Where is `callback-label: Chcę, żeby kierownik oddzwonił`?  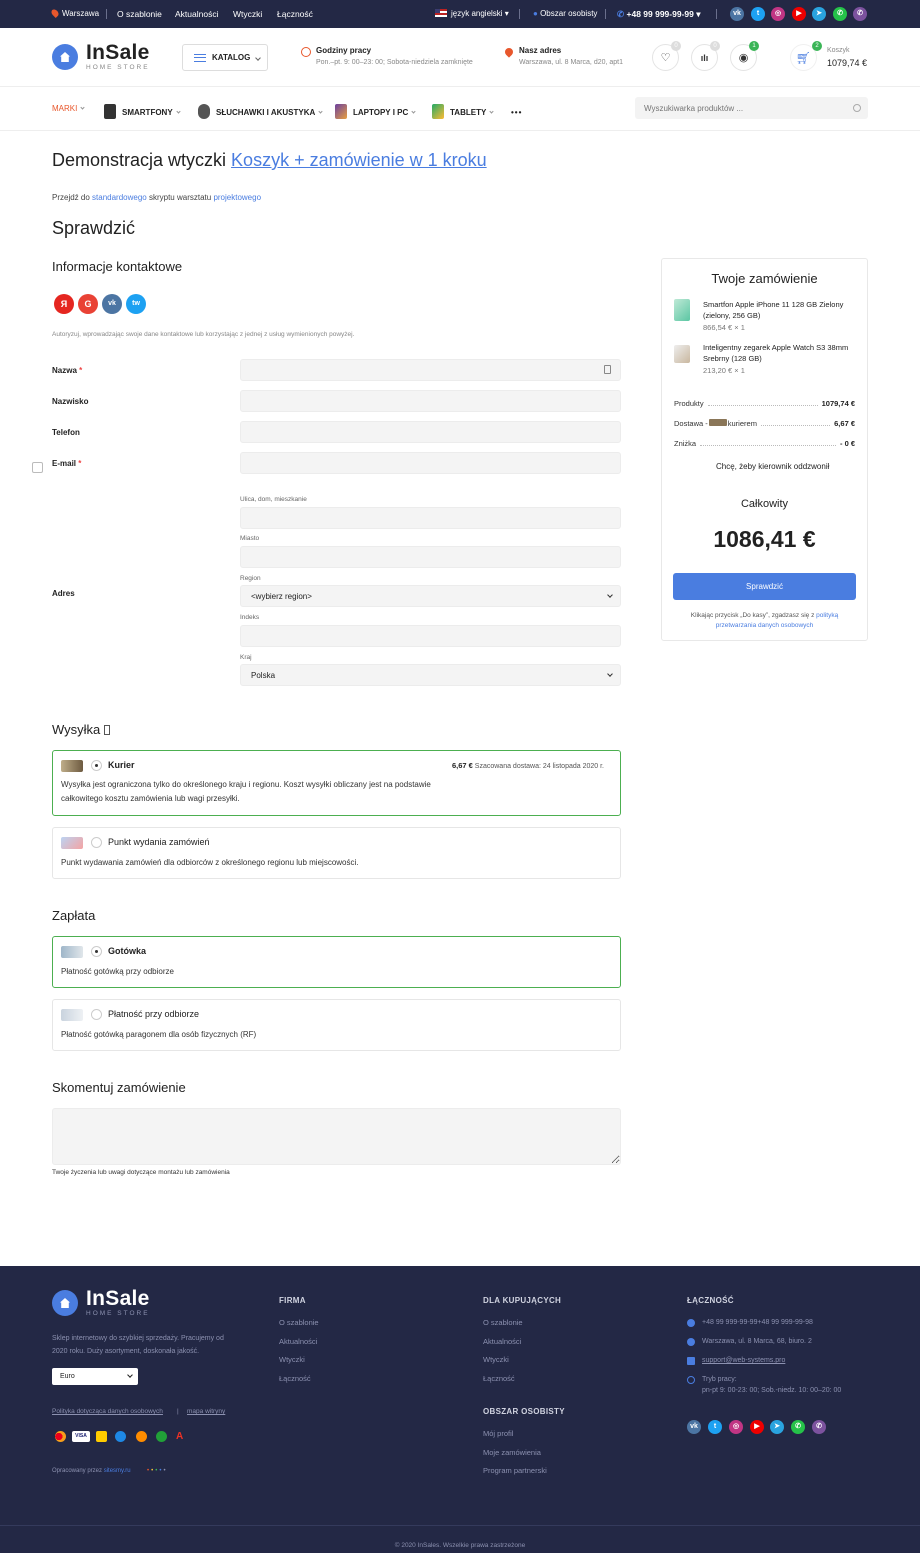 callback-label: Chcę, żeby kierownik oddzwonił is located at coordinates (772, 466).